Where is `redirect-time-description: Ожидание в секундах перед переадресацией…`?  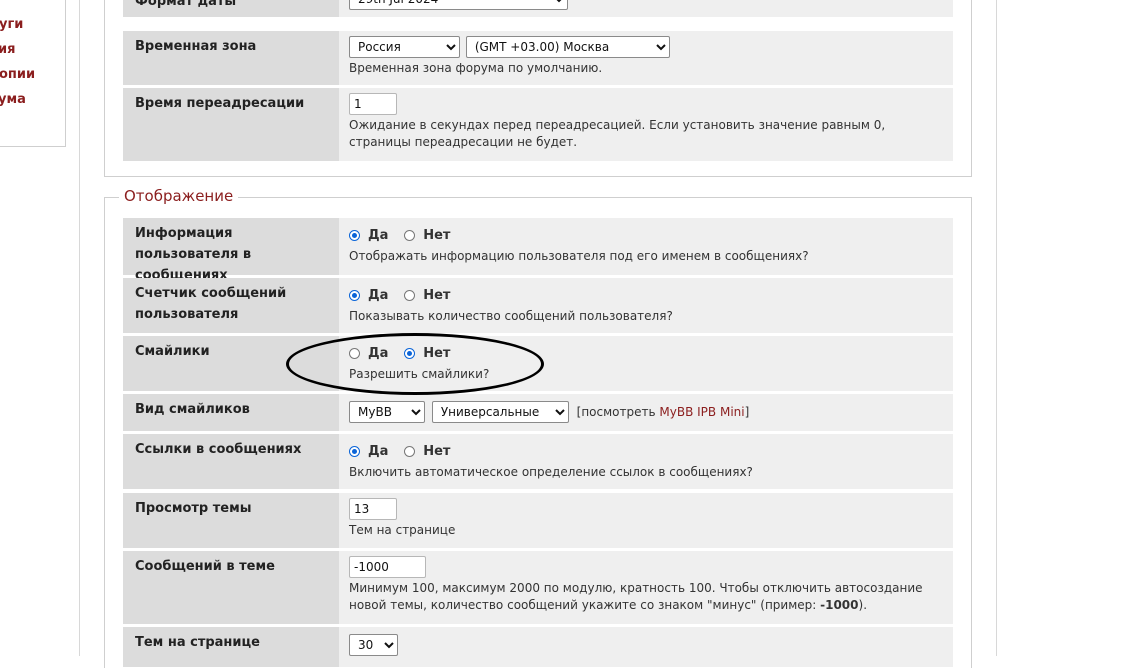 redirect-time-description: Ожидание в секундах перед переадресацией… is located at coordinates (617, 133).